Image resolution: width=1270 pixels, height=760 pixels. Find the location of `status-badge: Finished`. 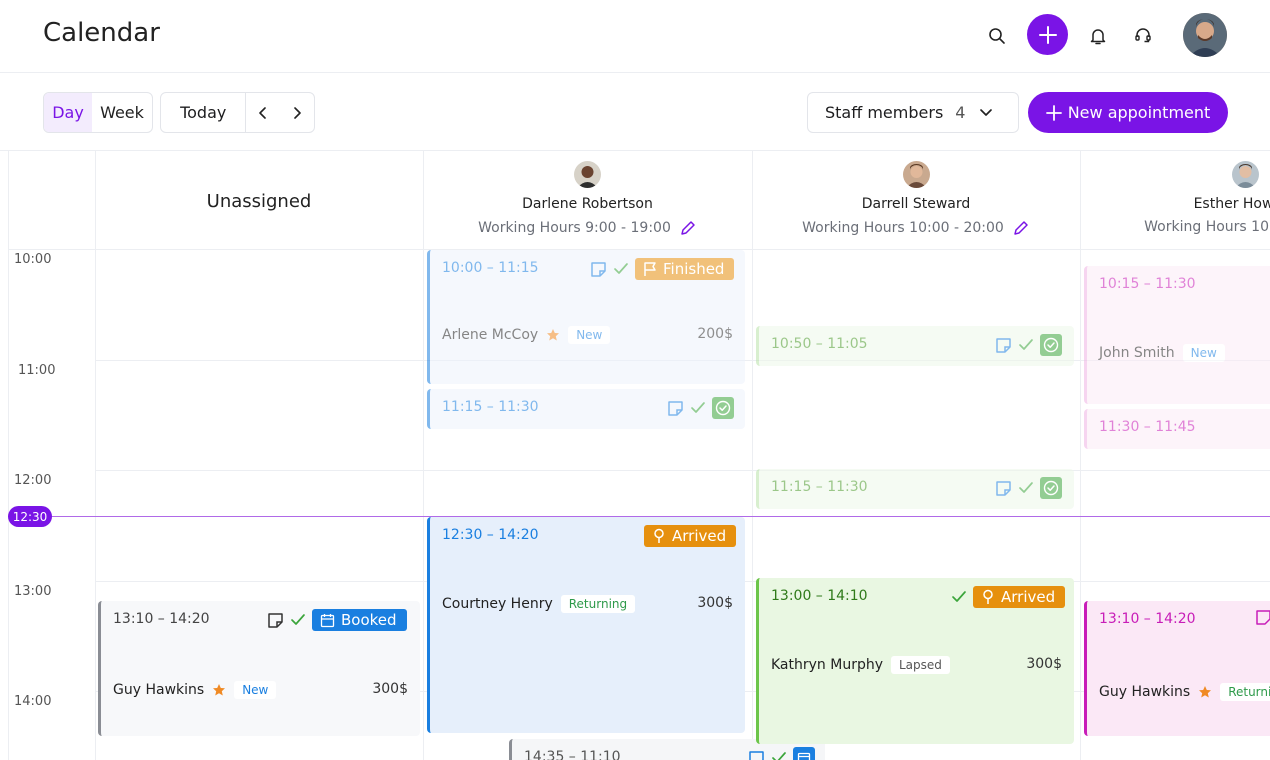

status-badge: Finished is located at coordinates (685, 269).